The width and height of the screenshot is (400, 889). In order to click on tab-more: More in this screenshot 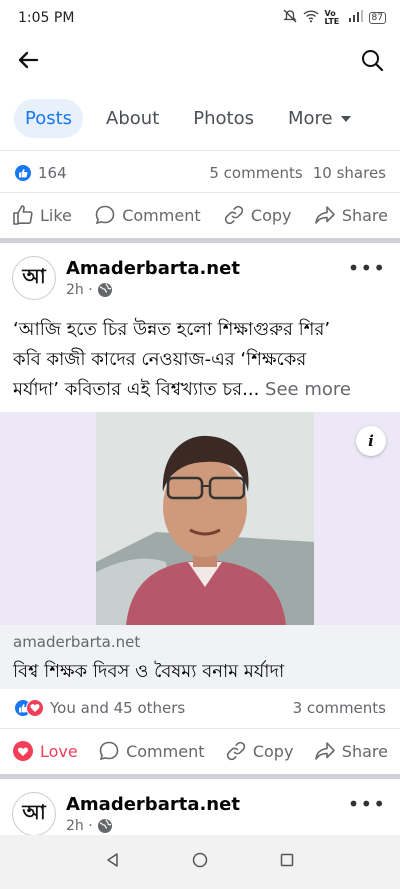, I will do `click(319, 118)`.